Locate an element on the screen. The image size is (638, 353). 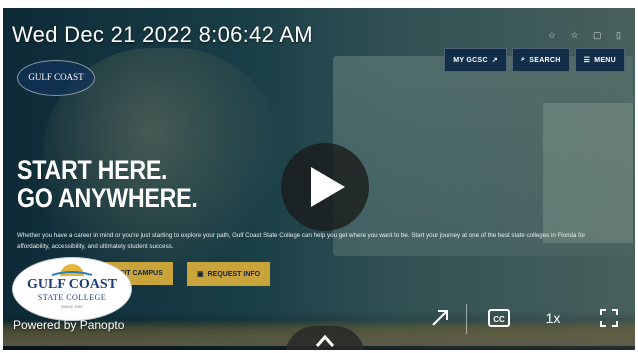
menu-icon: ☰ is located at coordinates (587, 60).